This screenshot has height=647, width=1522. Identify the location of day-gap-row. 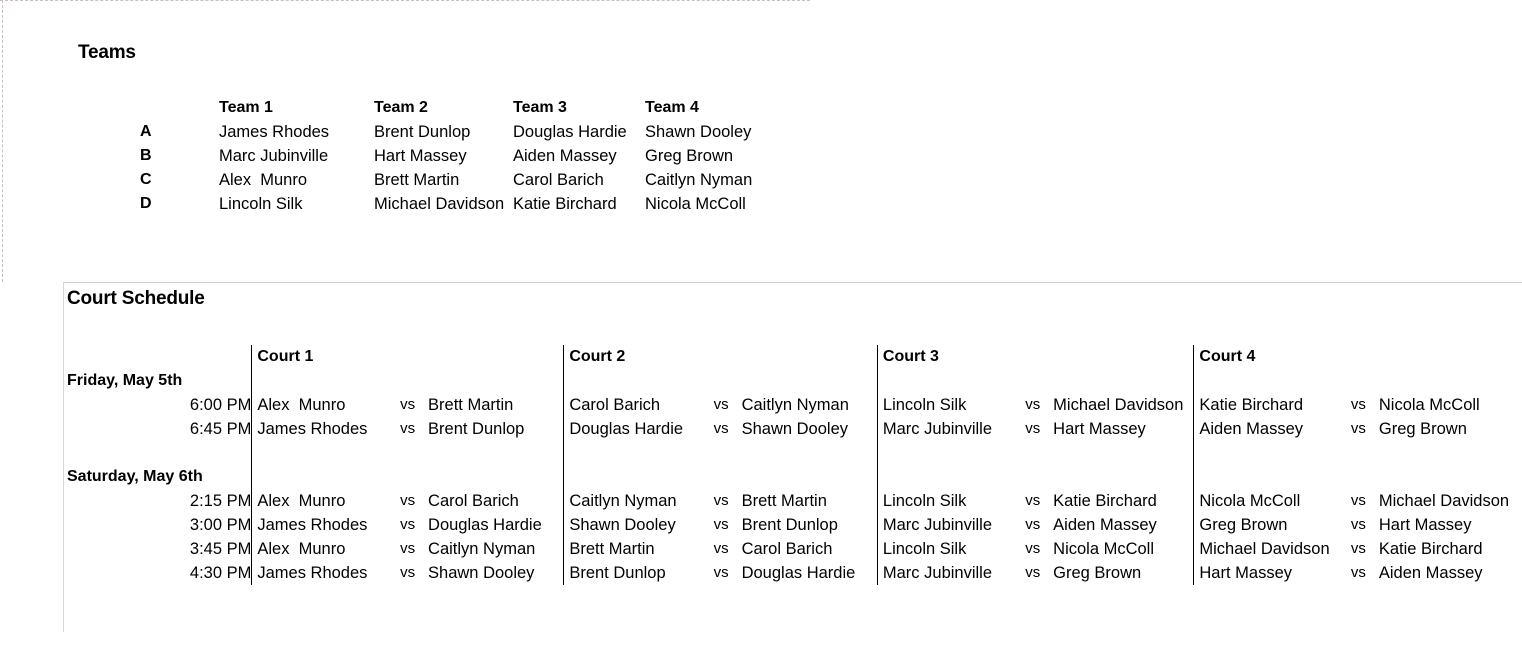
(761, 453).